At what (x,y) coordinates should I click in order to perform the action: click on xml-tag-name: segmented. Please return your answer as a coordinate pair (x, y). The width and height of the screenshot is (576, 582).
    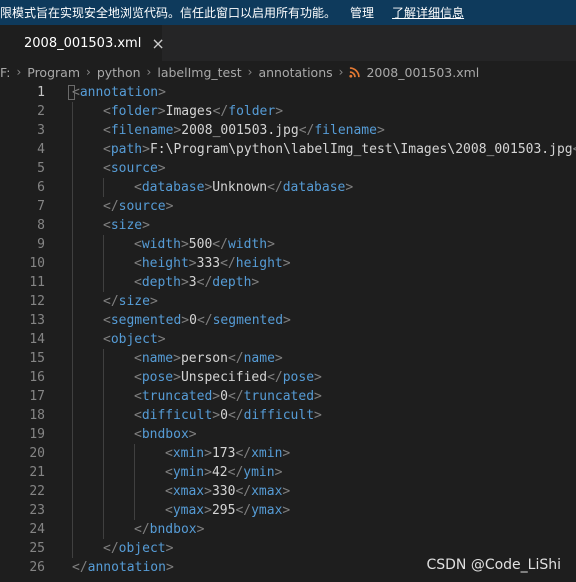
    Looking at the image, I should click on (146, 320).